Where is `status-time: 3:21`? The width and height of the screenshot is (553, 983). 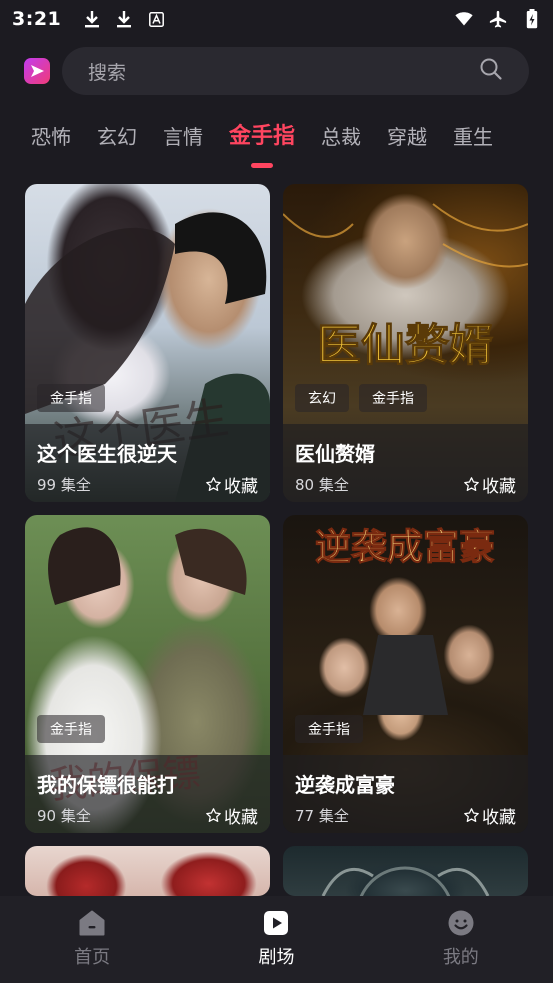
status-time: 3:21 is located at coordinates (37, 19).